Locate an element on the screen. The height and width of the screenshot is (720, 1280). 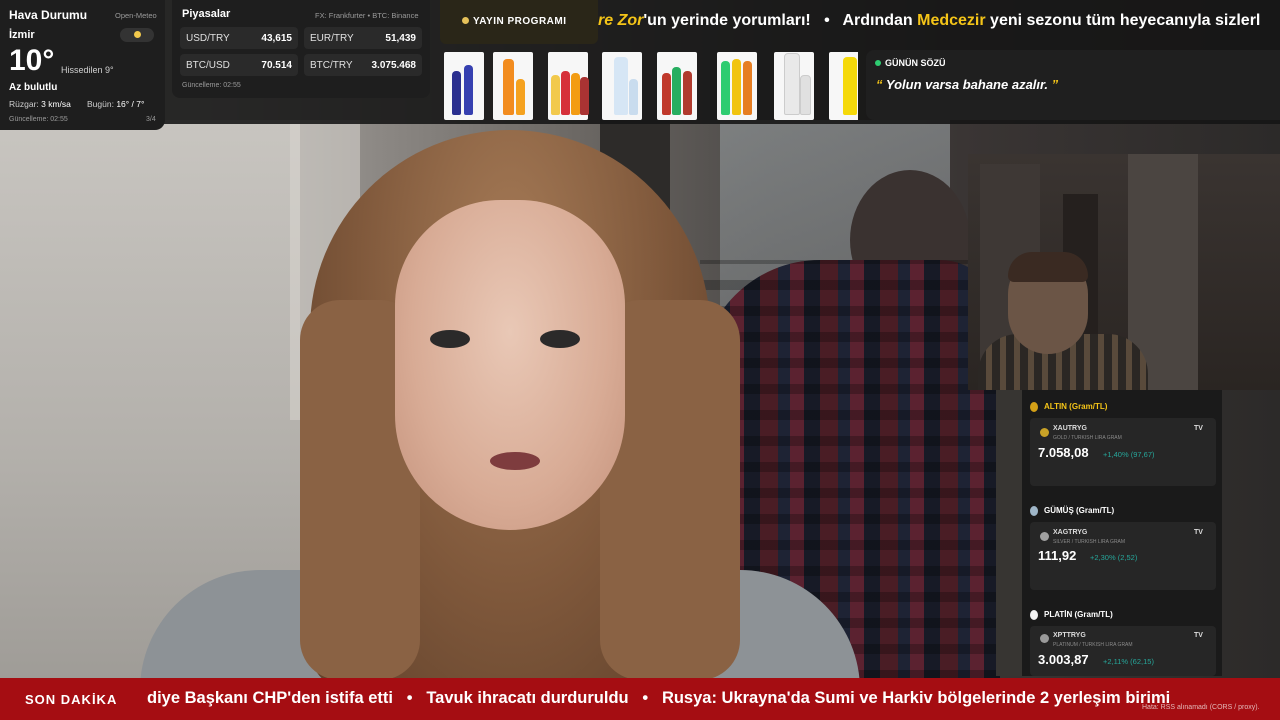
quote-body: Yolun varsa bahane azalır. is located at coordinates (966, 84).